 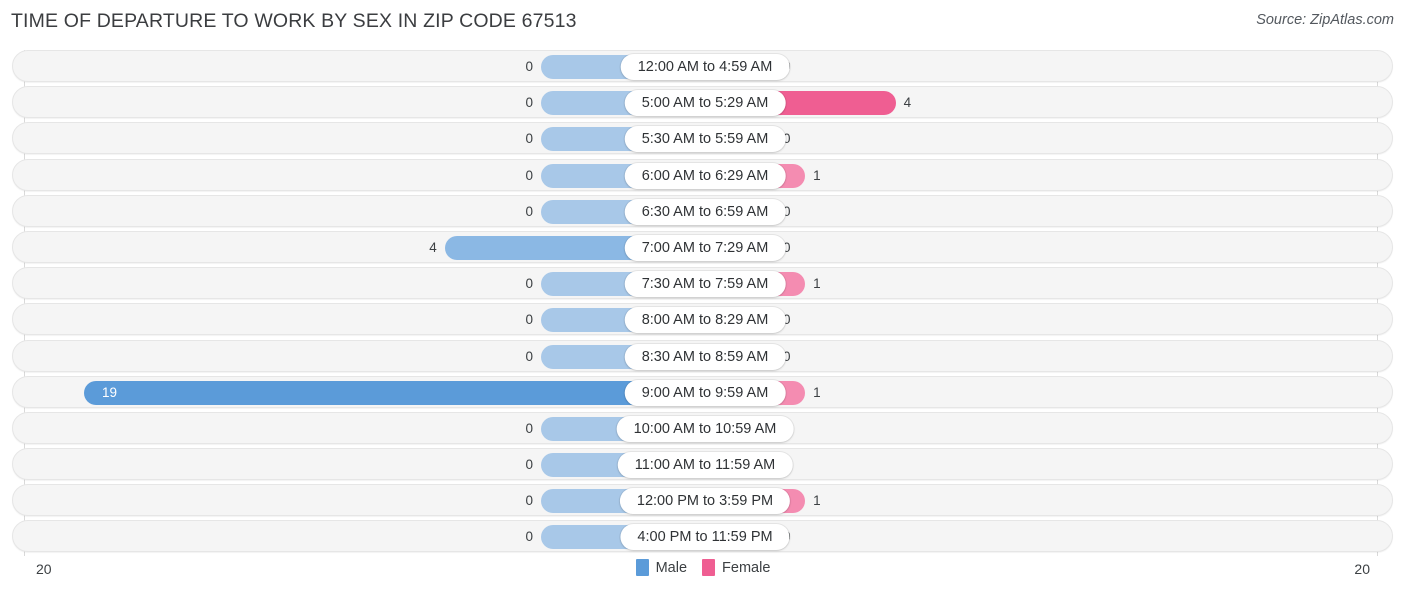 I want to click on table-row: 0 0 8:30 AM to 8:59 AM, so click(x=702, y=355).